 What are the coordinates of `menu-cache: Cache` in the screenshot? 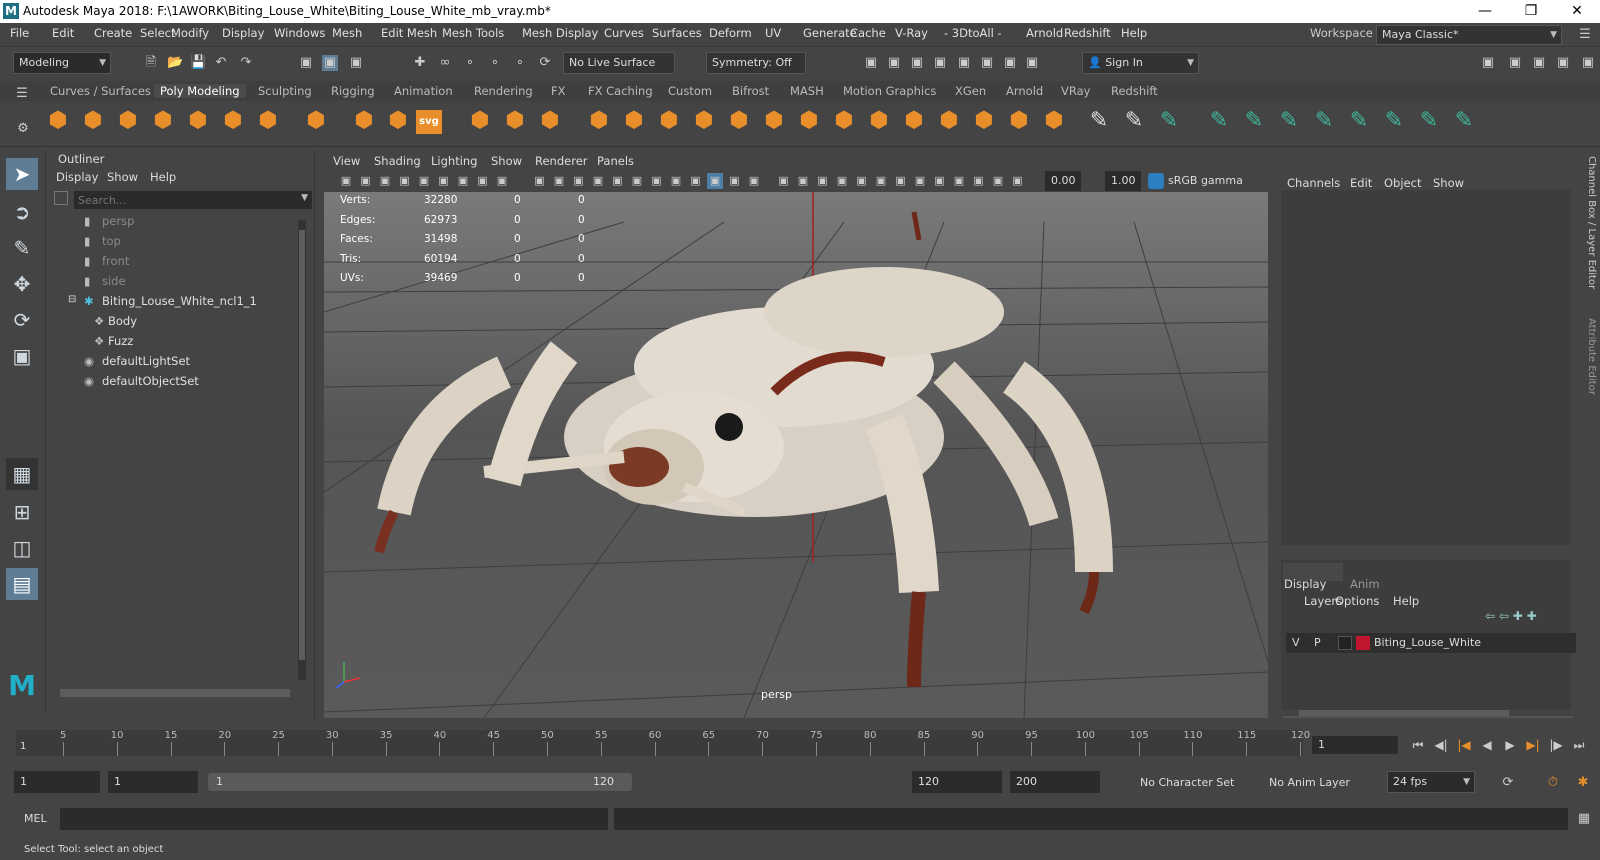 It's located at (868, 33).